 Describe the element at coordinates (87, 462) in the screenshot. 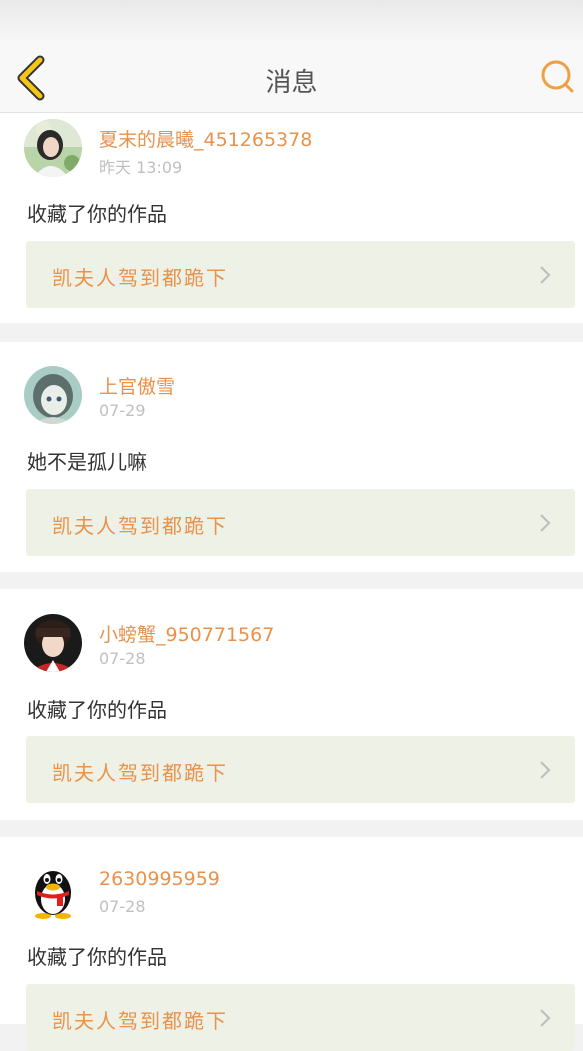

I see `message-text: 她不是孤儿嘛` at that location.